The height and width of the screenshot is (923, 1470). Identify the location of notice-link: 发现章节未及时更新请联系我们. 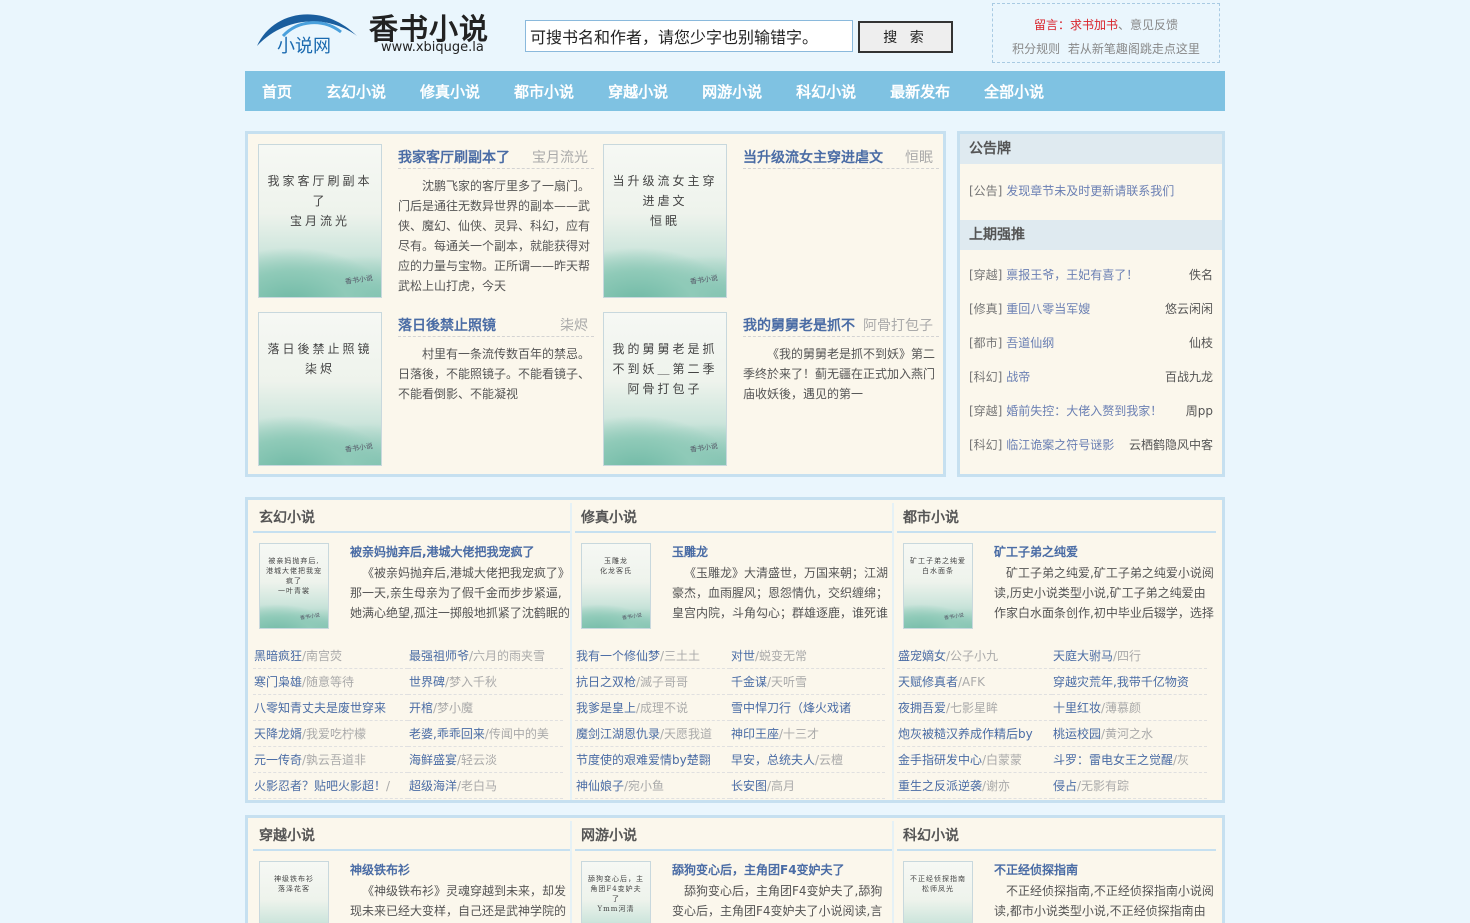
(1090, 191).